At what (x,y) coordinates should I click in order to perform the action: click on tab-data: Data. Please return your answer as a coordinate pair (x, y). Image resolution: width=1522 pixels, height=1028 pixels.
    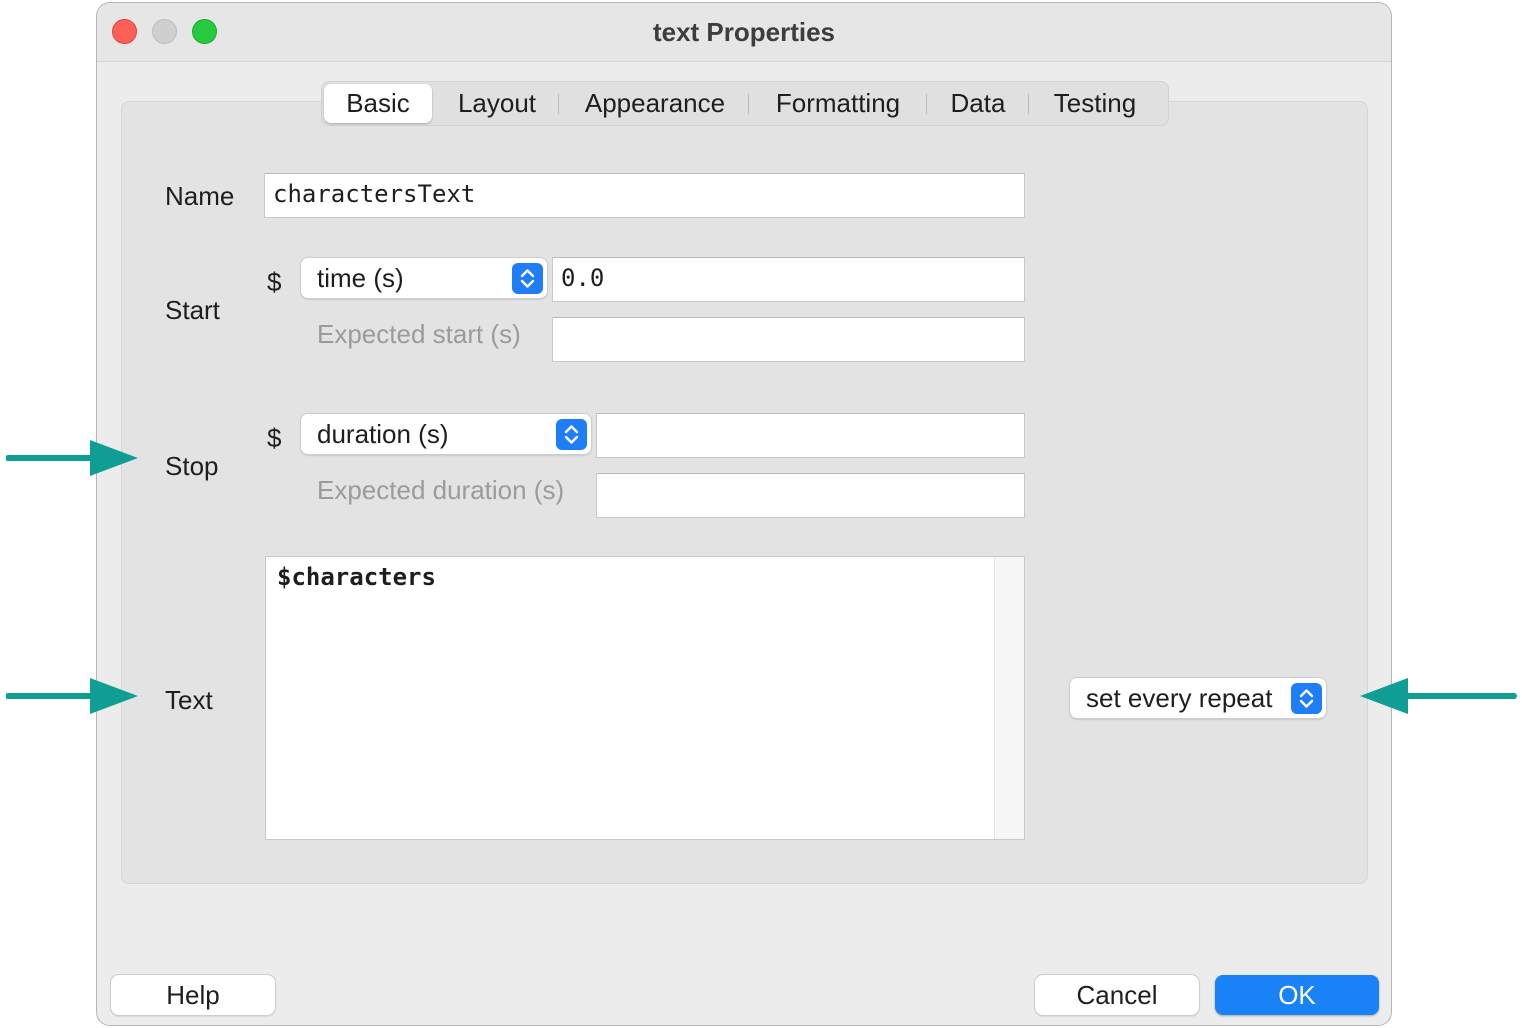
    Looking at the image, I should click on (978, 103).